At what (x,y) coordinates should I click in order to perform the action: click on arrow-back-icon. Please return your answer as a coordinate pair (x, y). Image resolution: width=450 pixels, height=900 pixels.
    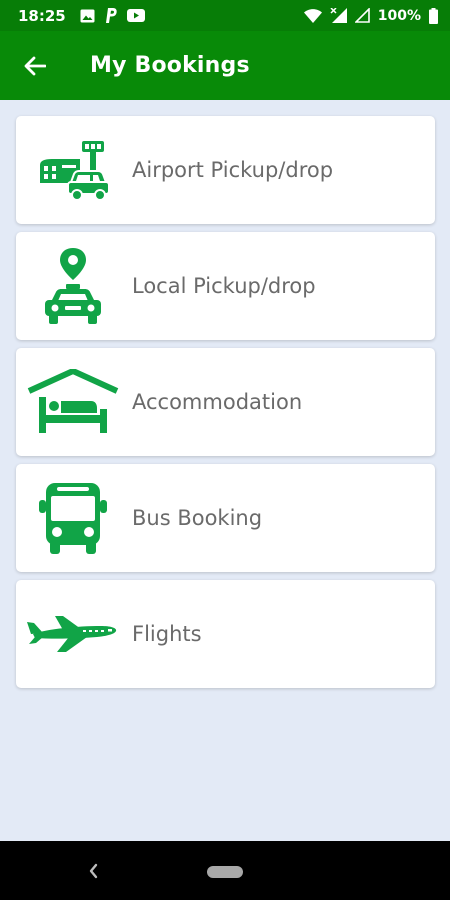
    Looking at the image, I should click on (35, 65).